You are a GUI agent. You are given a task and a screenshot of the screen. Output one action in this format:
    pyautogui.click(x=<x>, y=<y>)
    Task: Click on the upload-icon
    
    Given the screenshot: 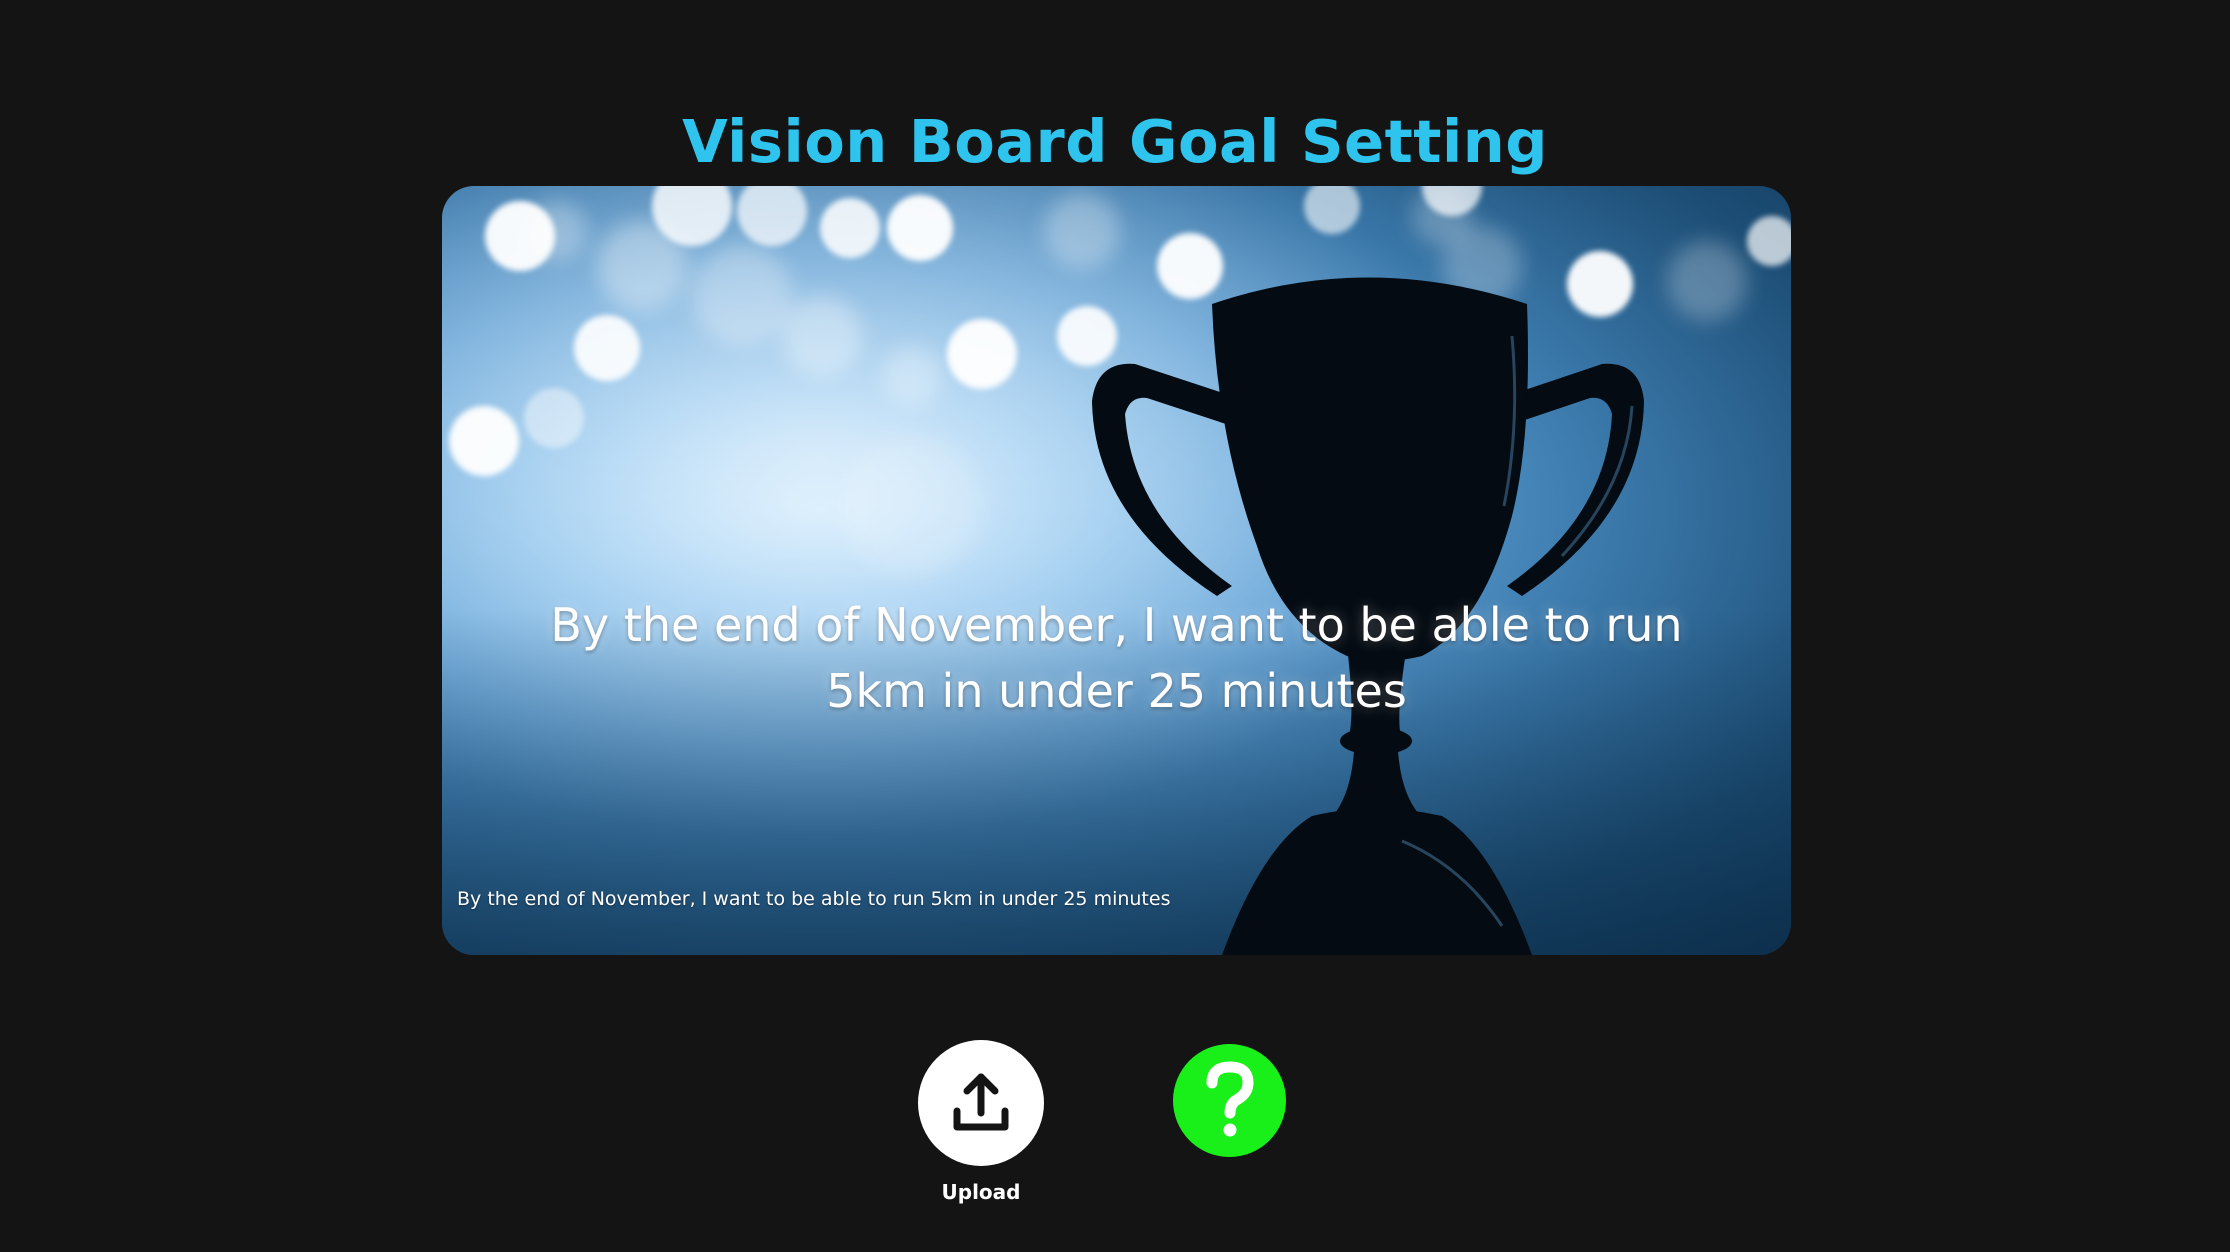 What is the action you would take?
    pyautogui.click(x=981, y=1102)
    